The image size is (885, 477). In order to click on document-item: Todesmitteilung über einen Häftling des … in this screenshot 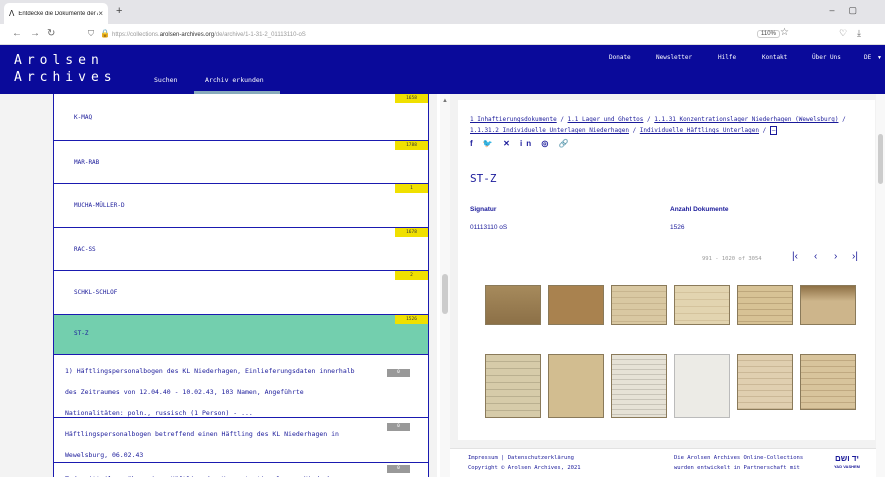, I will do `click(241, 470)`.